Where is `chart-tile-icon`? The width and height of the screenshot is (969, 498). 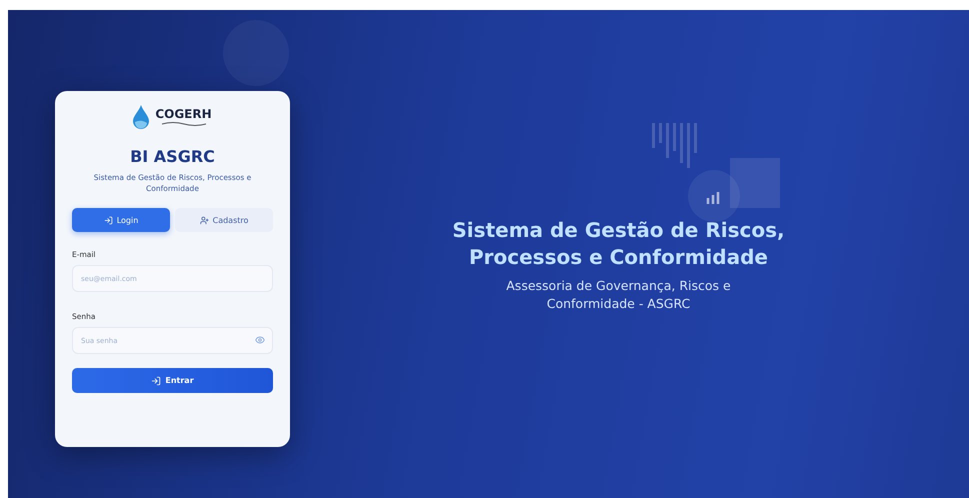
chart-tile-icon is located at coordinates (734, 190).